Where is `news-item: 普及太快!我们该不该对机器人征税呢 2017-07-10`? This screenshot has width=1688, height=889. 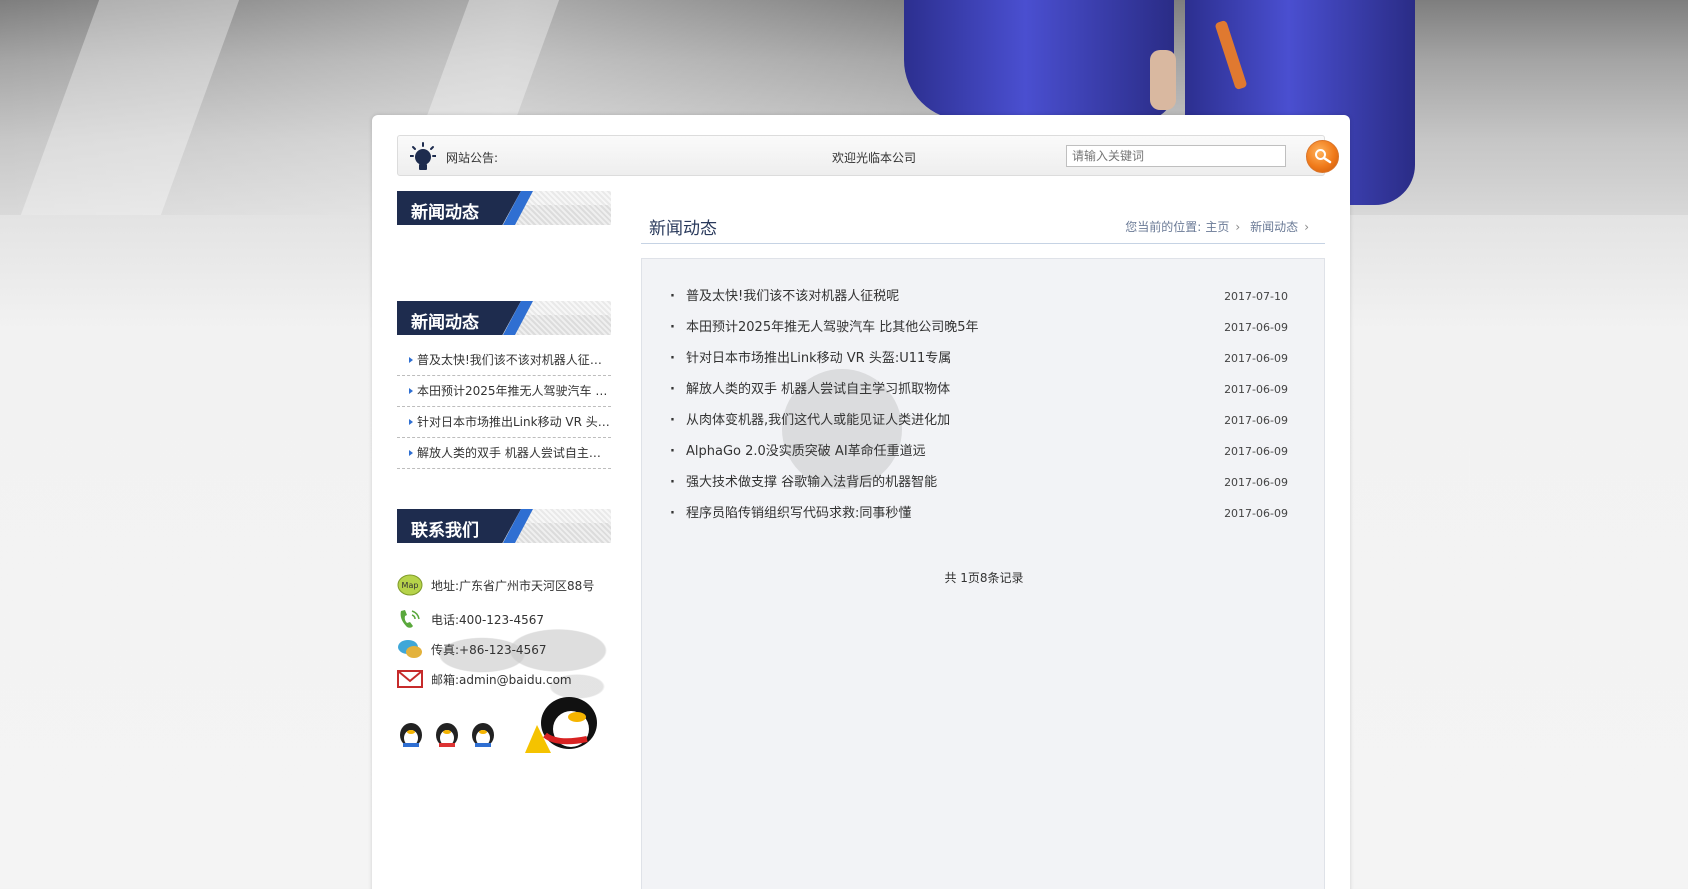
news-item: 普及太快!我们该不该对机器人征税呢 2017-07-10 is located at coordinates (977, 296).